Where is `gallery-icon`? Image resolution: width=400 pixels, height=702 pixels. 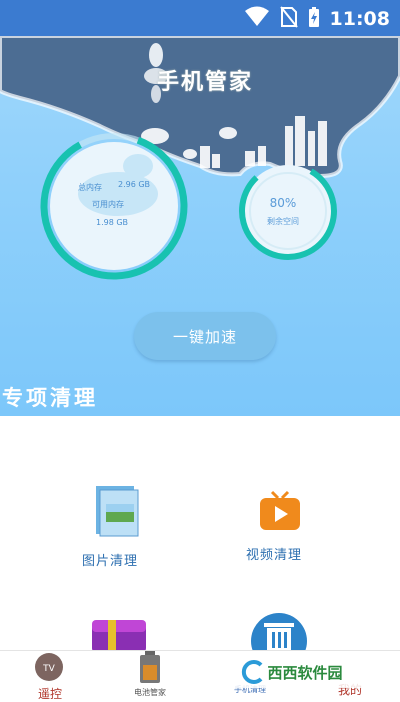
gallery-icon is located at coordinates (116, 513).